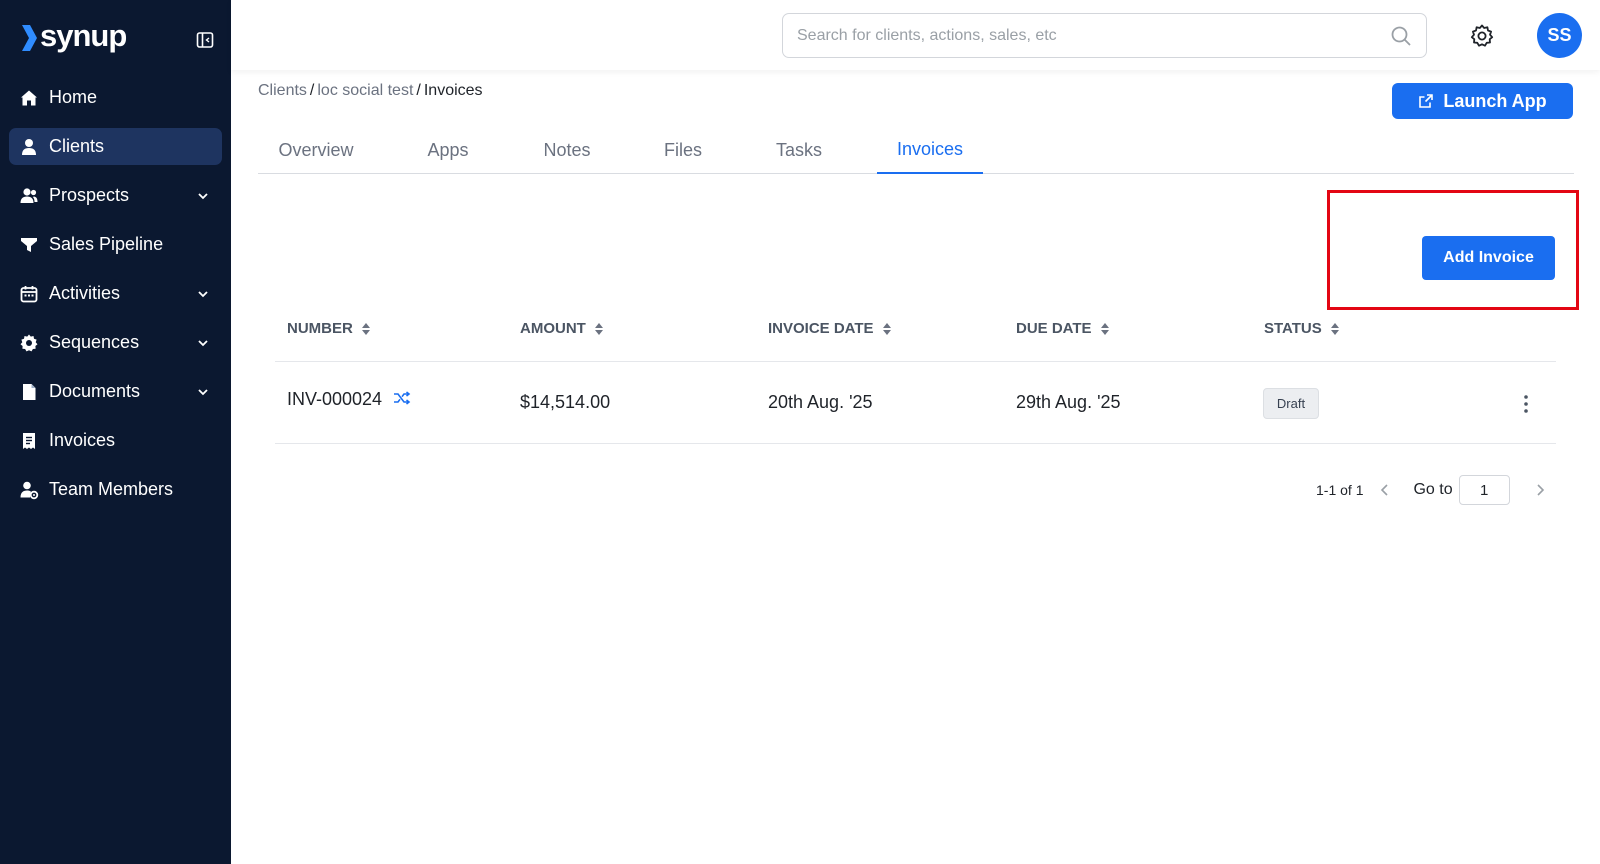  I want to click on search-input, so click(1077, 35).